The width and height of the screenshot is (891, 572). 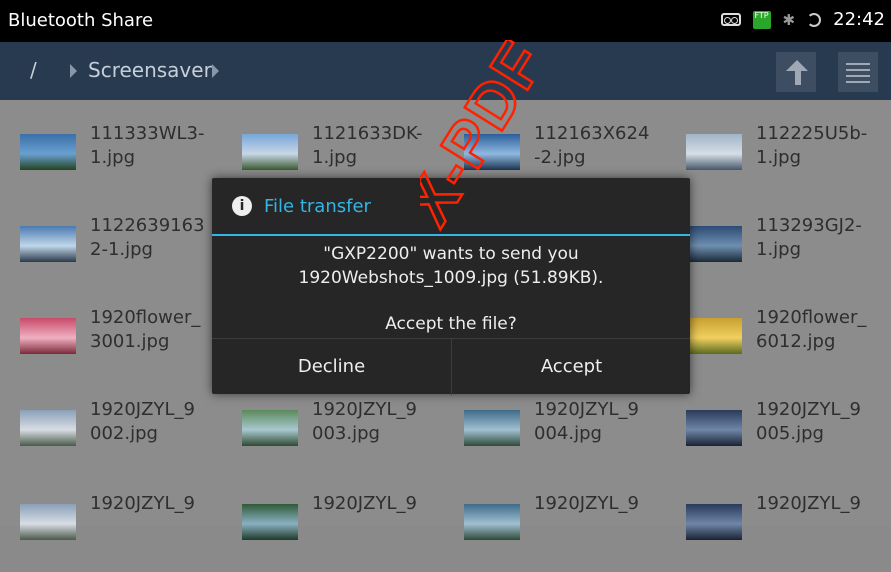 I want to click on info-icon: i, so click(x=242, y=206).